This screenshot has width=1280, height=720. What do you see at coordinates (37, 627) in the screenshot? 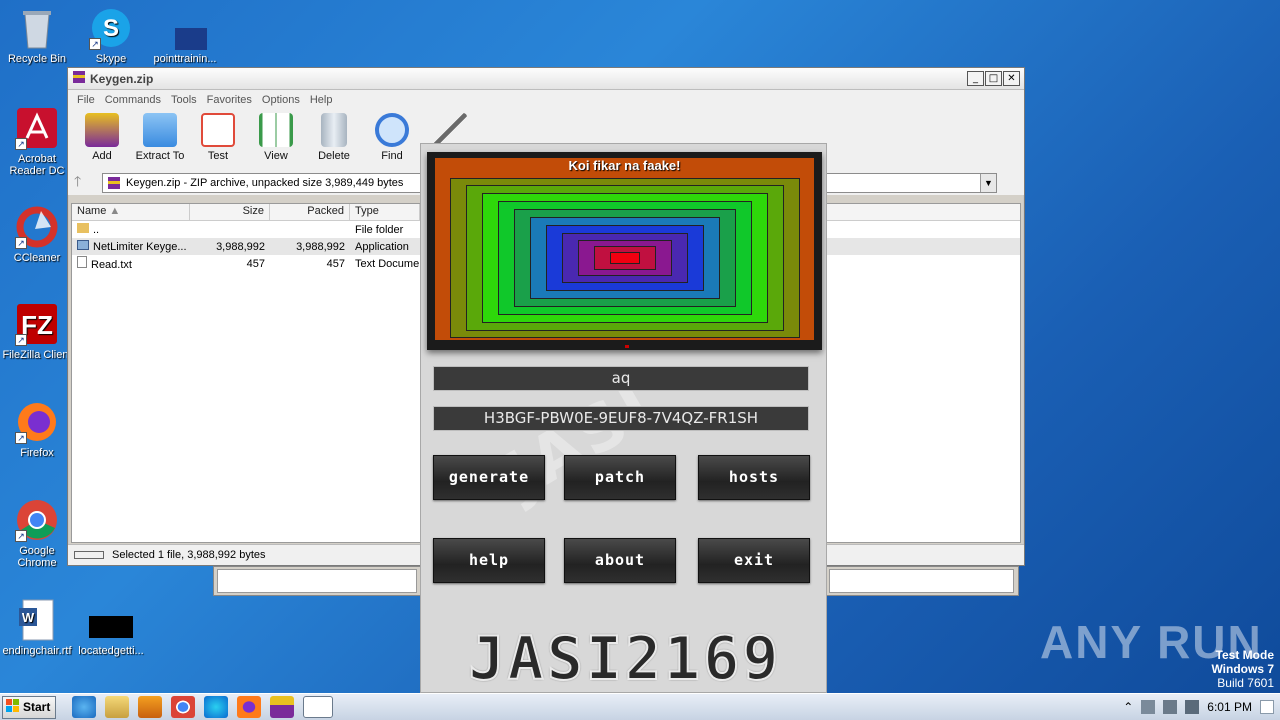
I see `desktop-icon-endingchair: W endingchair.rtf` at bounding box center [37, 627].